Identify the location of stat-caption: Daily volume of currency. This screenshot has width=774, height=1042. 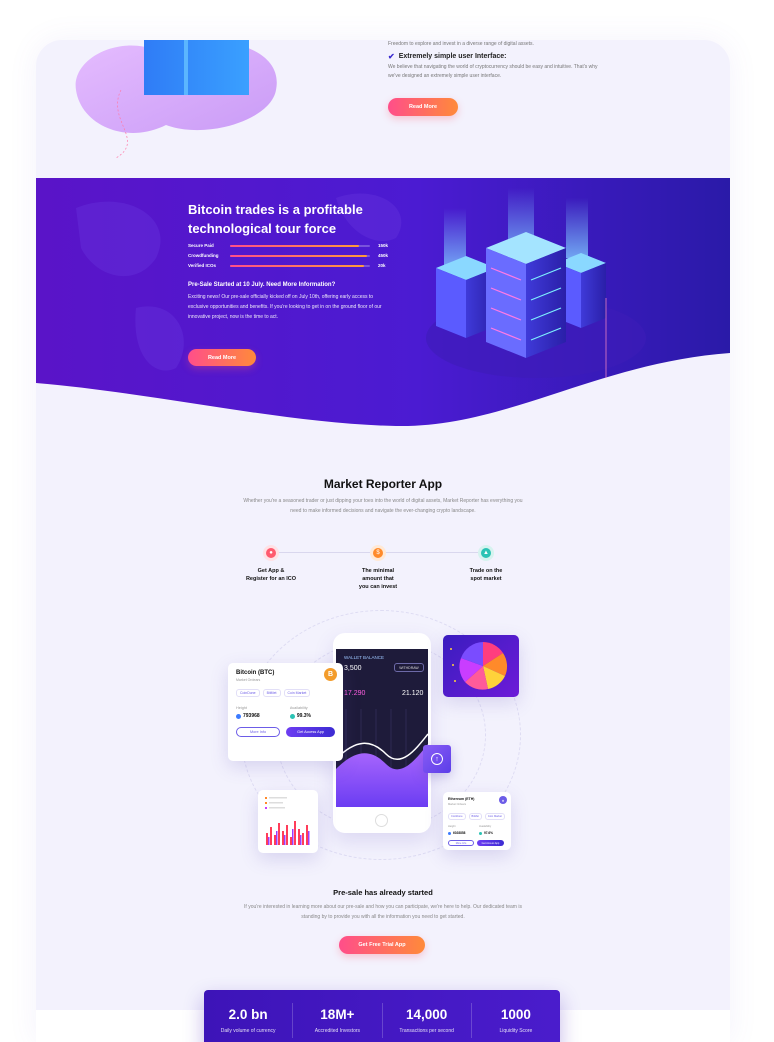
(248, 1030).